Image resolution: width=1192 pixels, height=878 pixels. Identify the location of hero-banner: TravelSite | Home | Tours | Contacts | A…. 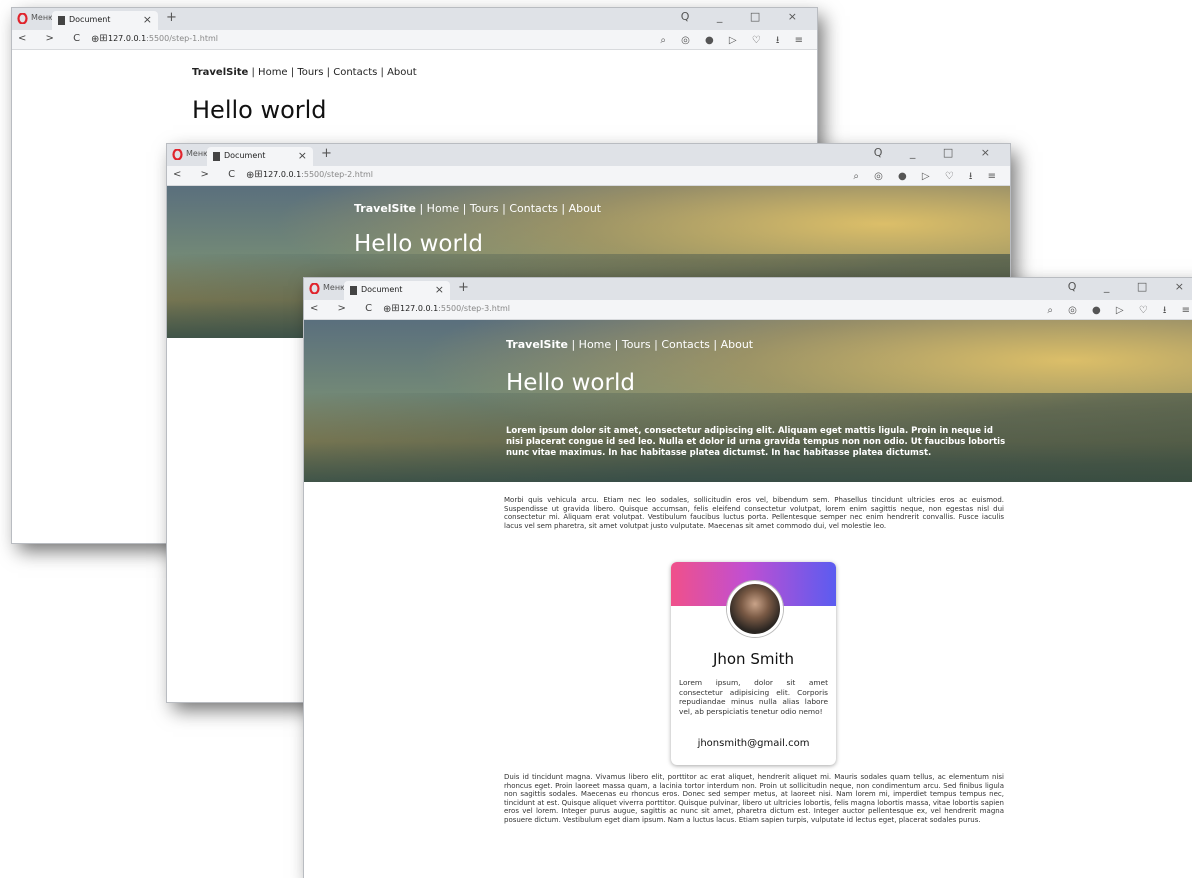
(748, 401).